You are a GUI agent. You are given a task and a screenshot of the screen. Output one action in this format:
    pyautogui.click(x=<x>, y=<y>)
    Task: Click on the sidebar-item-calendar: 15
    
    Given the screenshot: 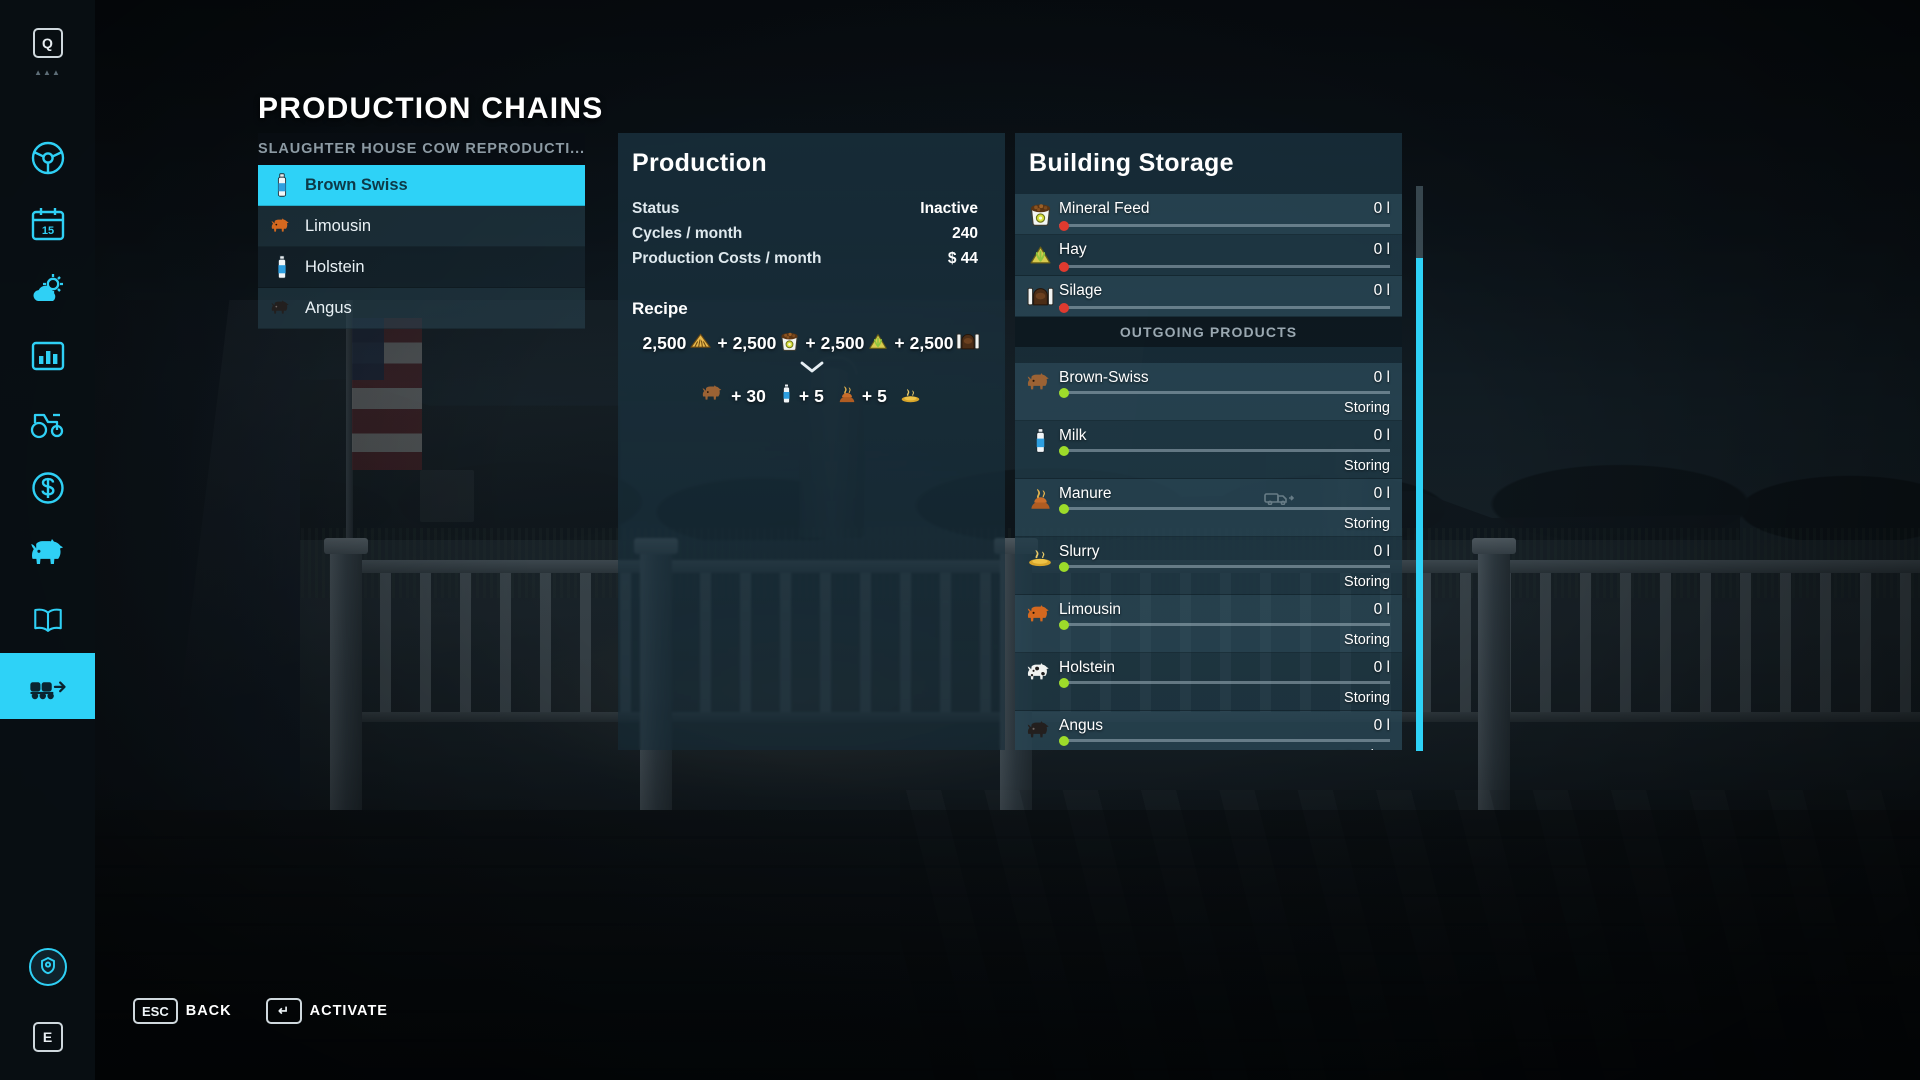 What is the action you would take?
    pyautogui.click(x=47, y=224)
    